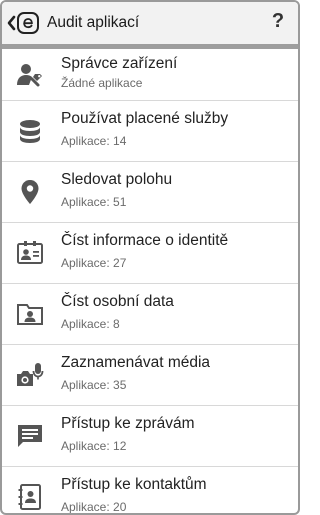  Describe the element at coordinates (102, 83) in the screenshot. I see `item-subtitle: Žádné aplikace` at that location.